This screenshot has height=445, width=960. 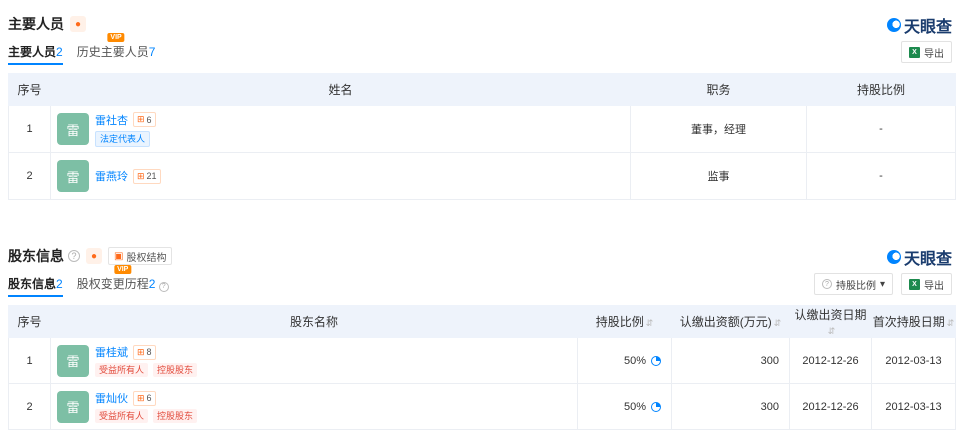 I want to click on col-label: 首次持股日期, so click(x=908, y=322).